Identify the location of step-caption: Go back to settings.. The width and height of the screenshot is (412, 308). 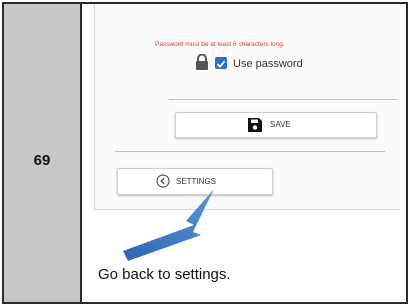
(164, 274).